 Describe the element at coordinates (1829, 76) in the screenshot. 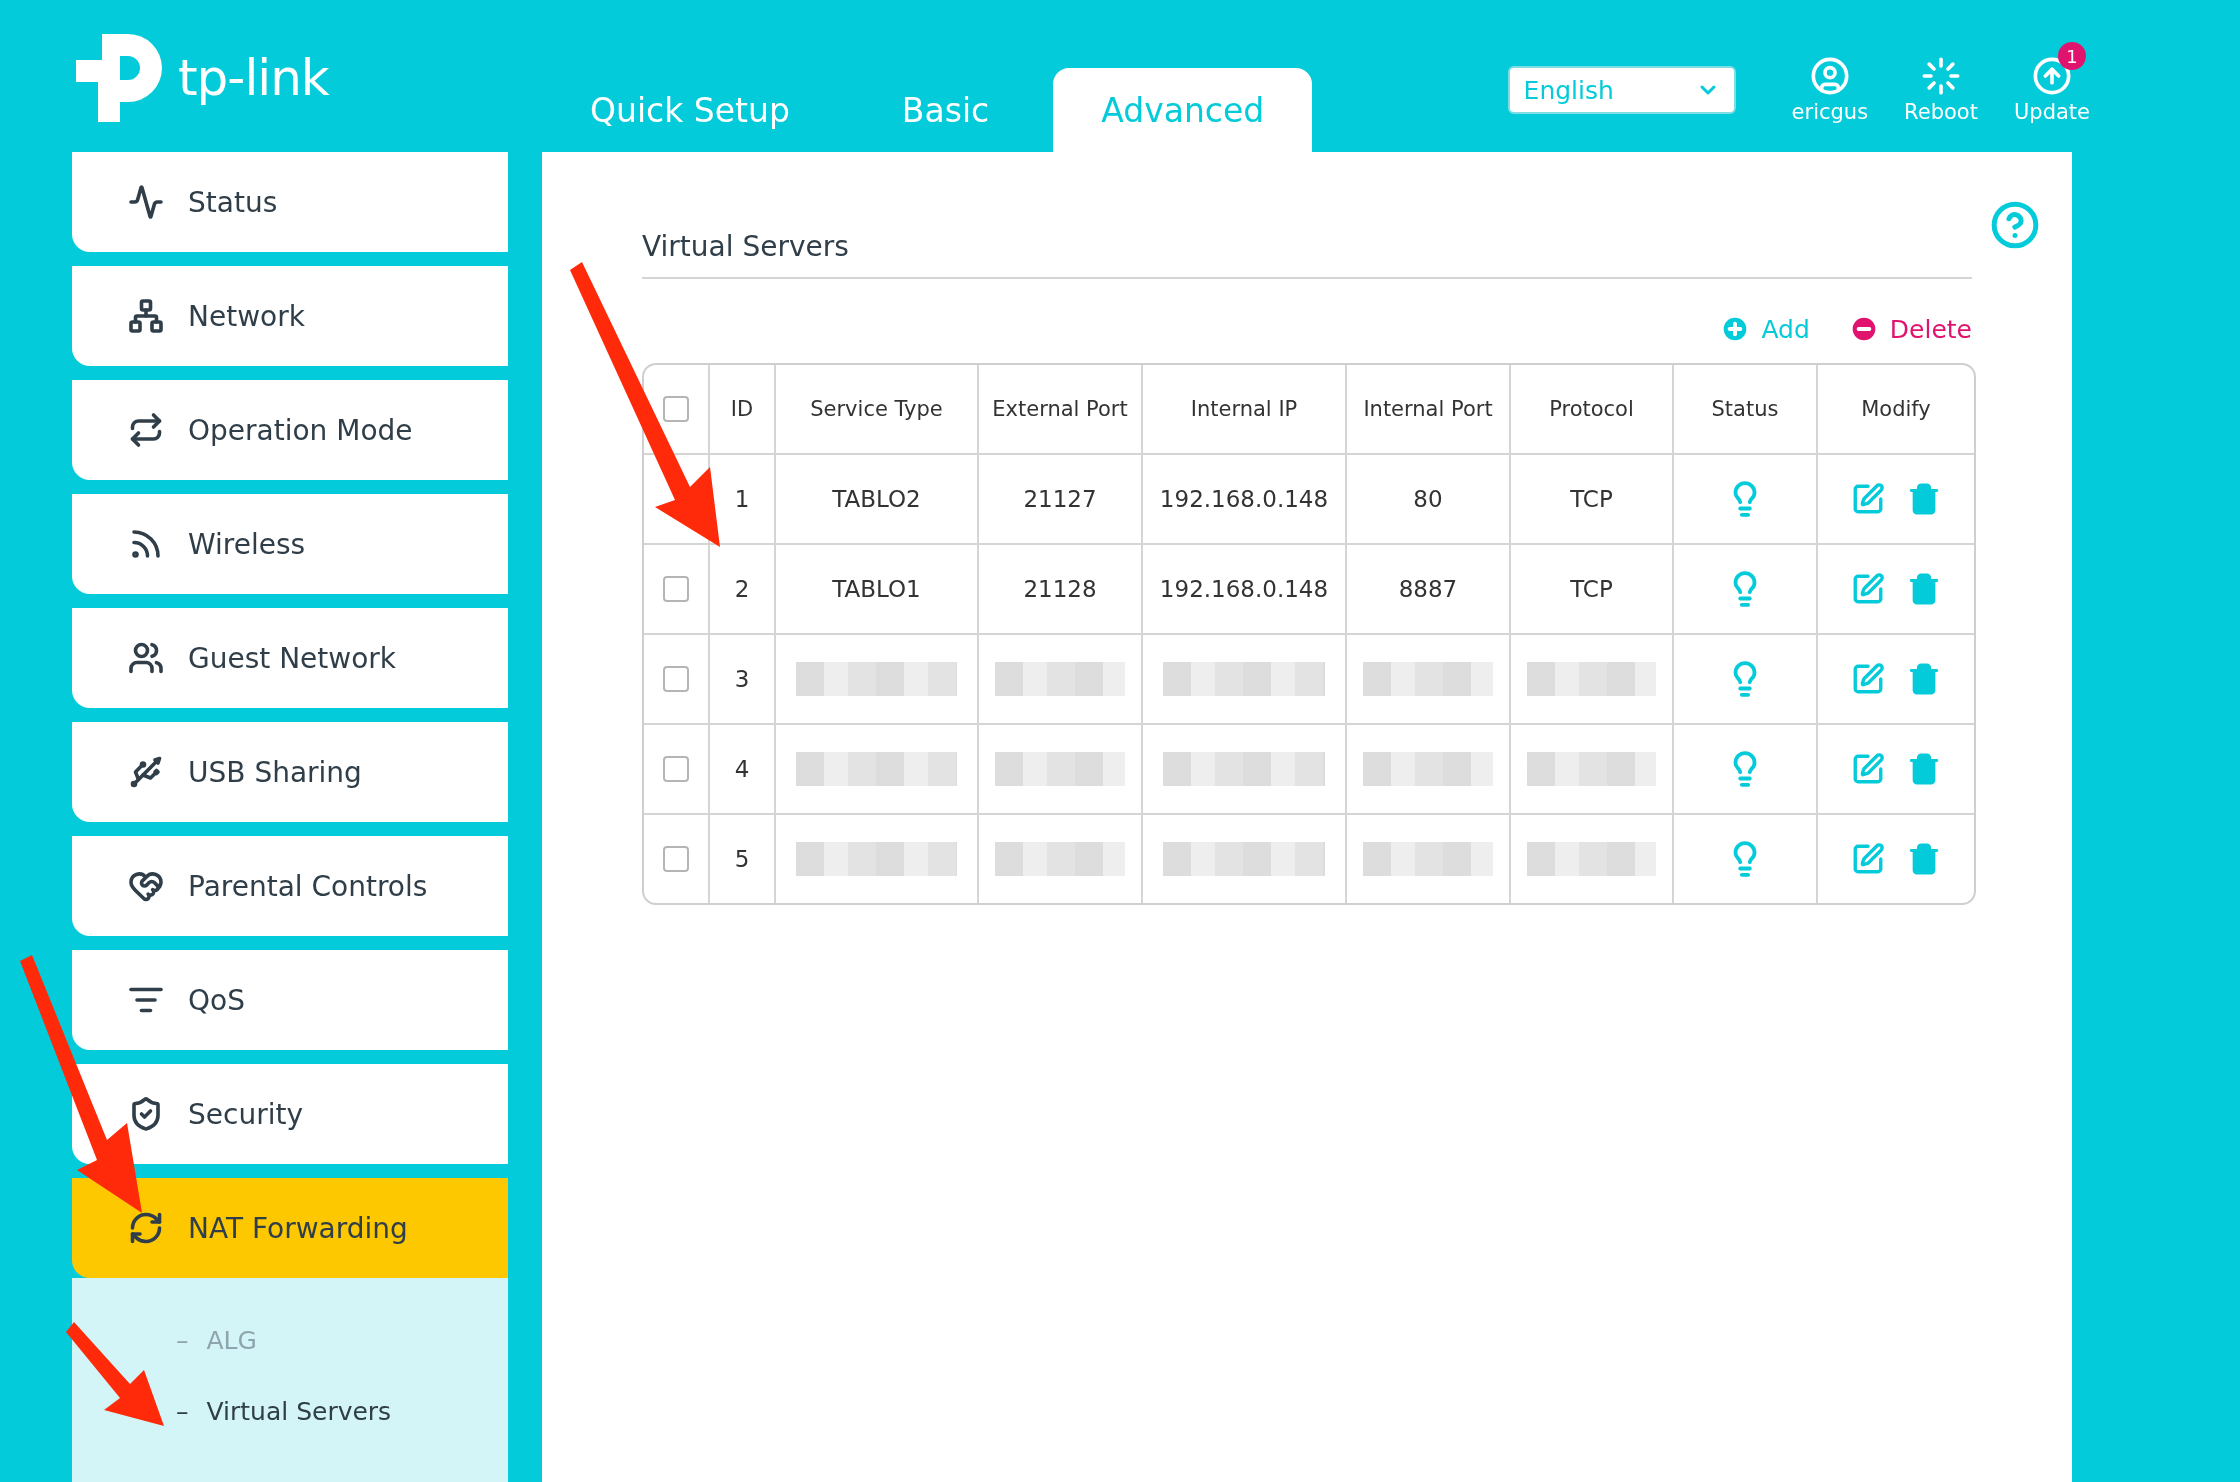

I see `user-icon` at that location.